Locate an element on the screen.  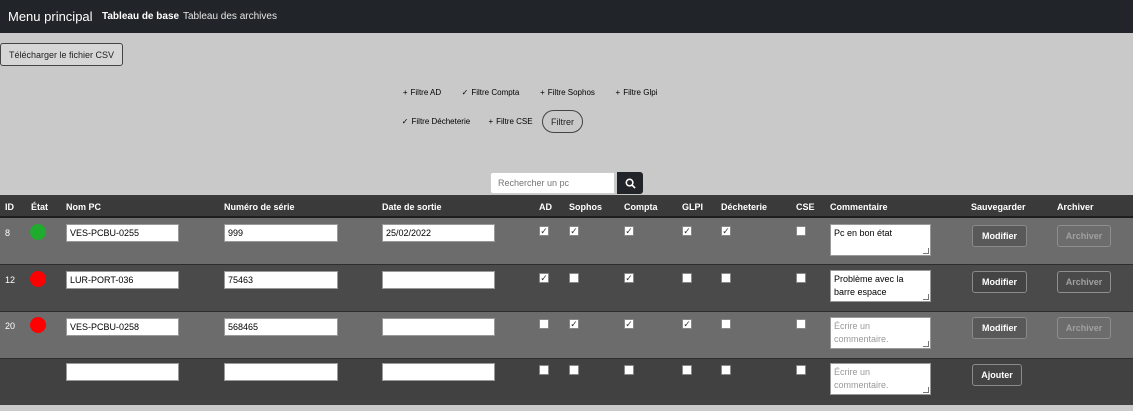
filter-chip-decheterie: ✓ Filtre Décheterie is located at coordinates (436, 121).